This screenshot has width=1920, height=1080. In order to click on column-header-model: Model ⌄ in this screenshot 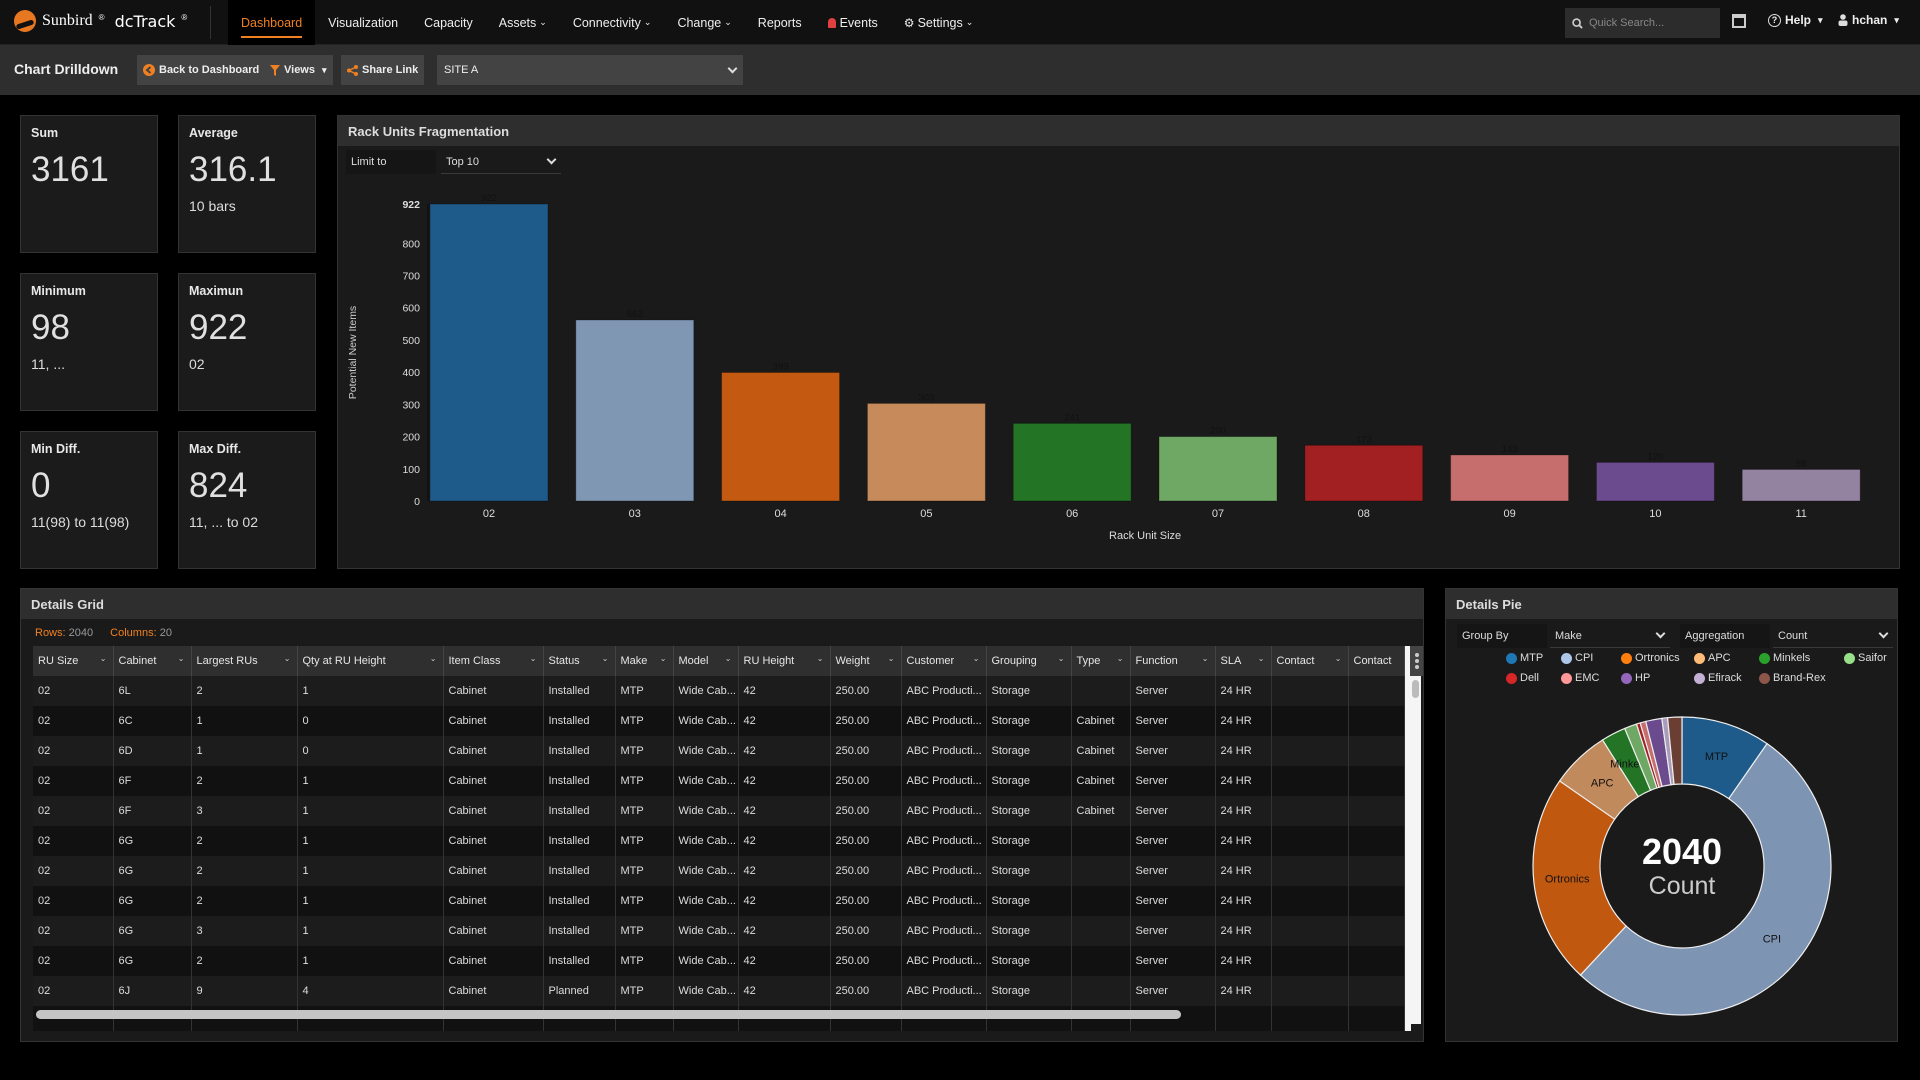, I will do `click(706, 661)`.